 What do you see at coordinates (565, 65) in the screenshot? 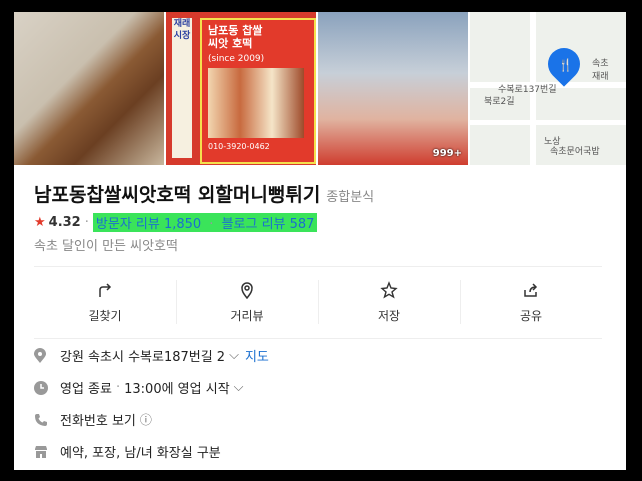
I see `restaurant-icon: 🍴` at bounding box center [565, 65].